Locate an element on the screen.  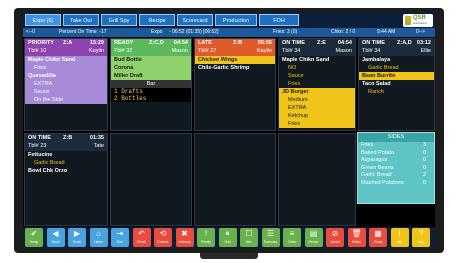
percent-on-time: Percent On Time: -17 is located at coordinates (83, 32).